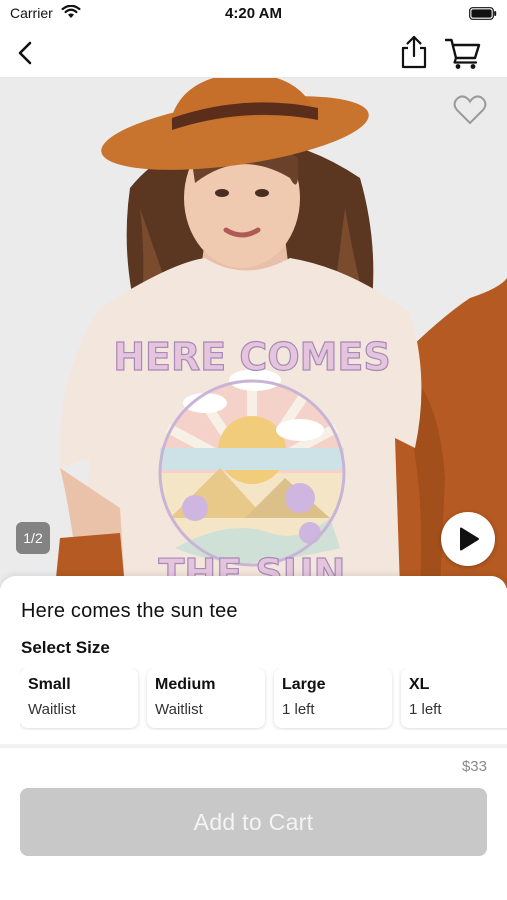  I want to click on status-time: 4:20 AM, so click(253, 13).